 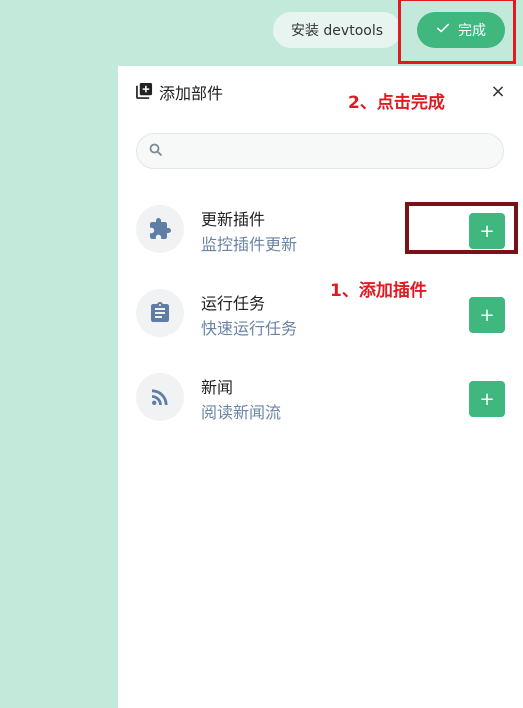 What do you see at coordinates (144, 92) in the screenshot?
I see `add-widget-icon` at bounding box center [144, 92].